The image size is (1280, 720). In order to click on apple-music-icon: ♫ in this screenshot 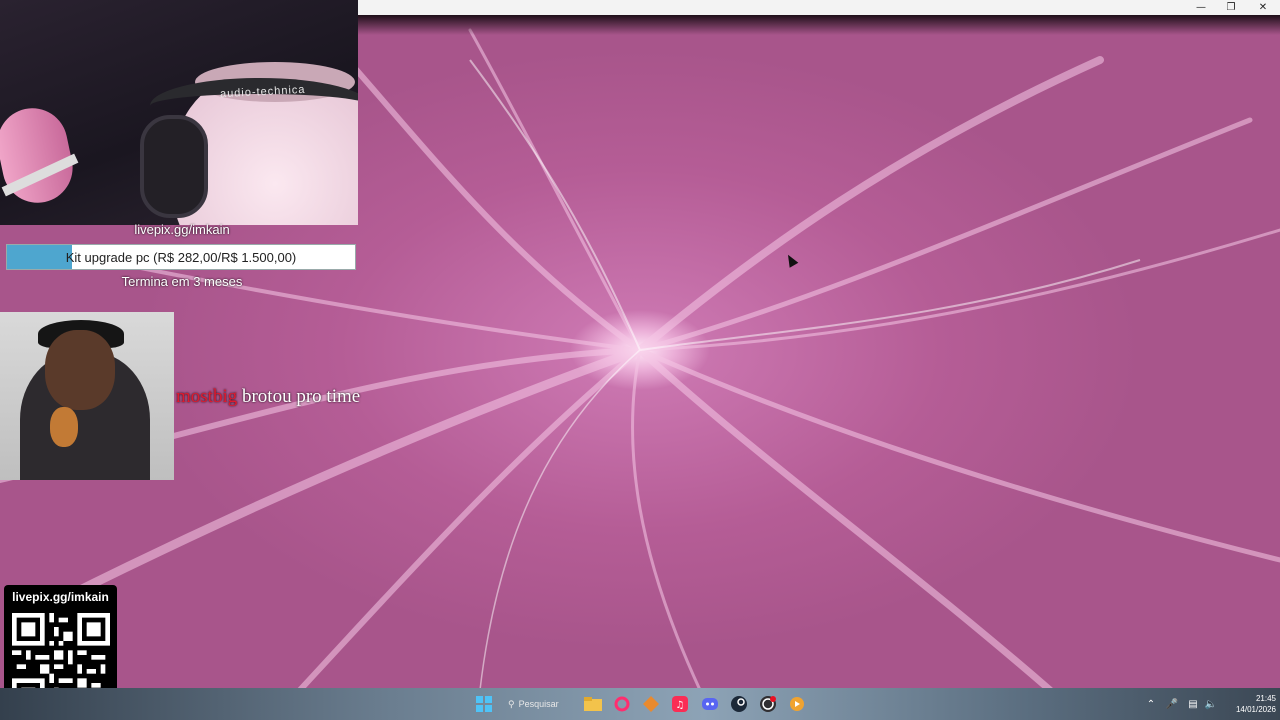, I will do `click(680, 704)`.